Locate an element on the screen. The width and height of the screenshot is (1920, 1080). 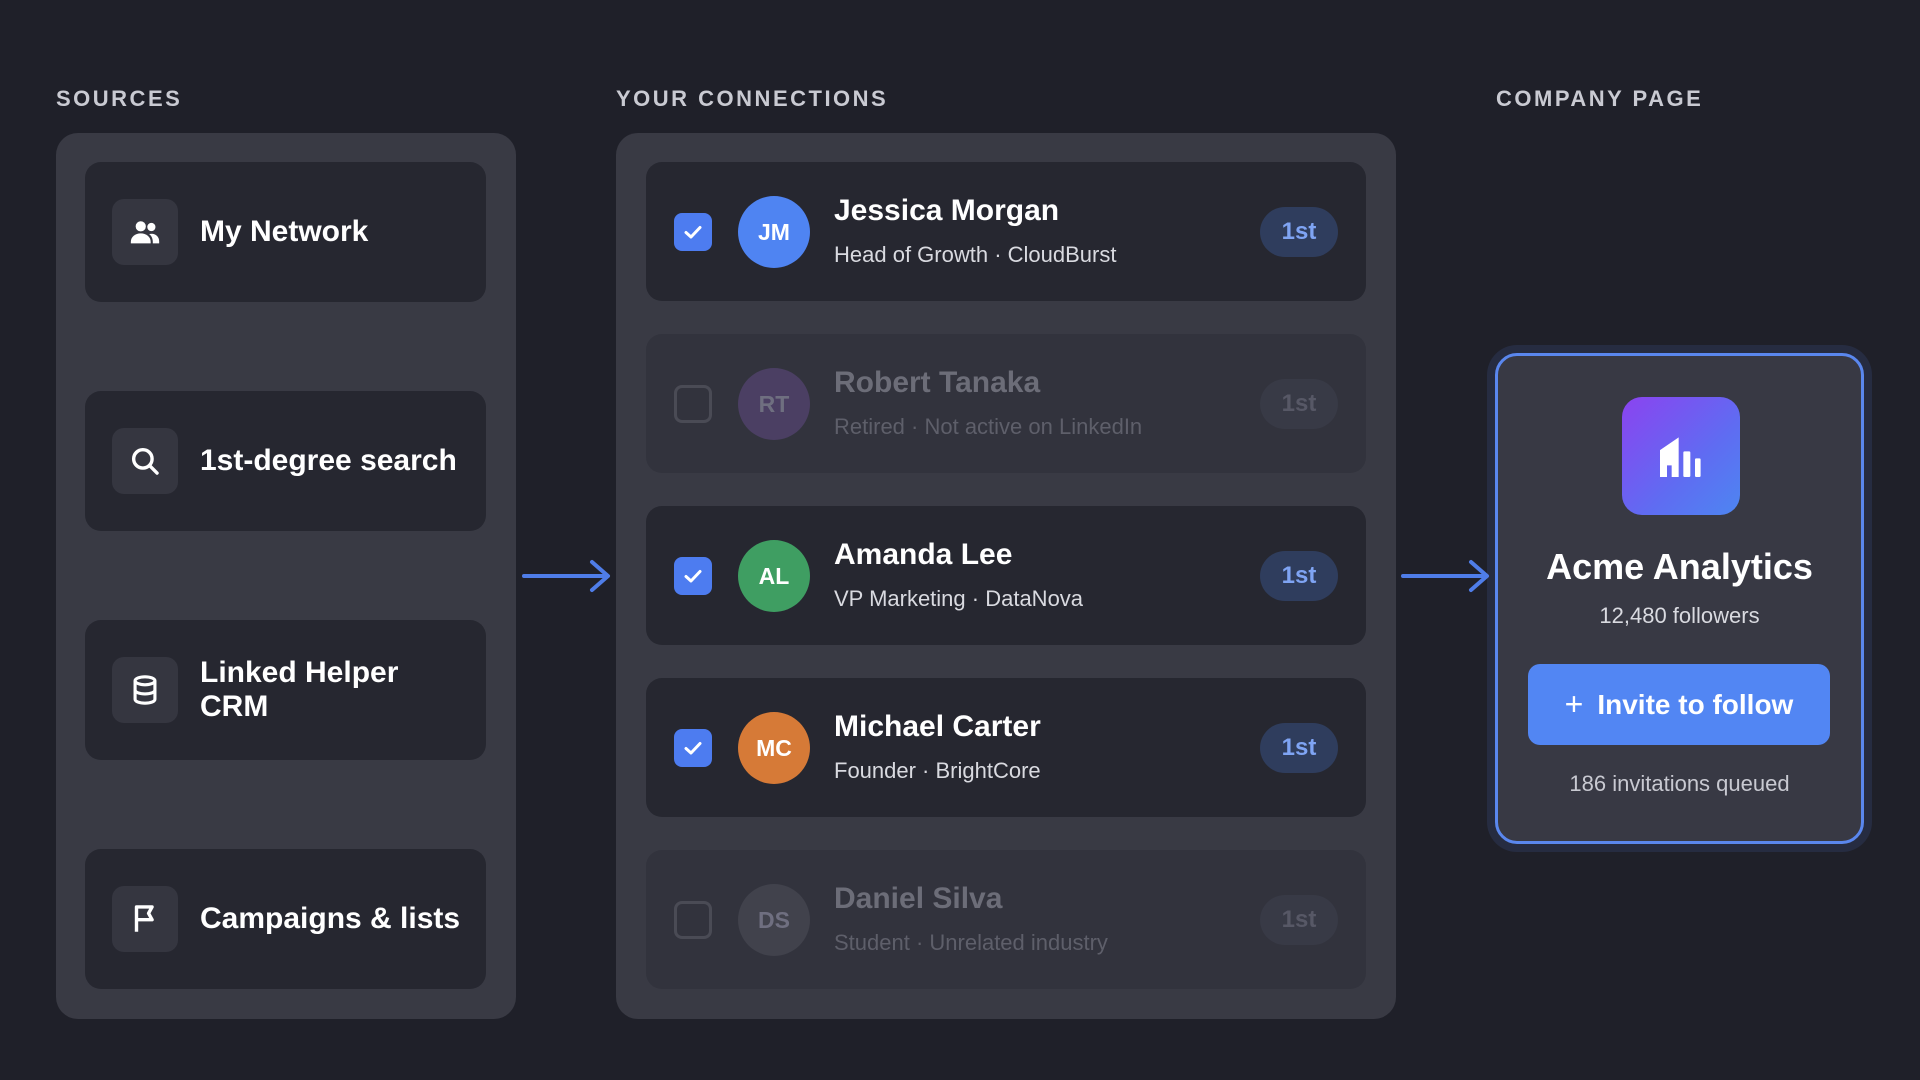
connections-heading: YOUR CONNECTIONS is located at coordinates (752, 98).